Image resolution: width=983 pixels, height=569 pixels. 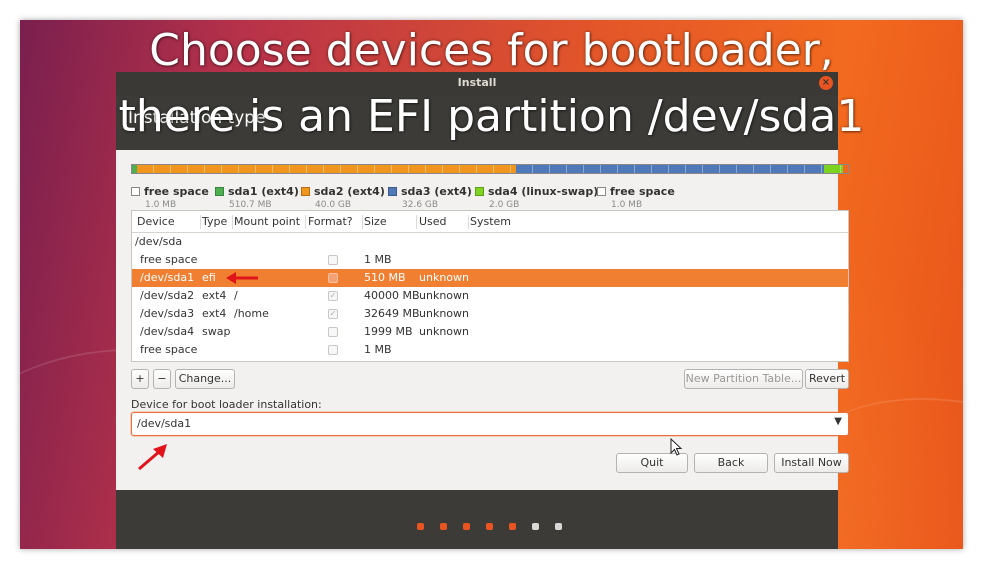 What do you see at coordinates (444, 222) in the screenshot?
I see `column-header-used: Used` at bounding box center [444, 222].